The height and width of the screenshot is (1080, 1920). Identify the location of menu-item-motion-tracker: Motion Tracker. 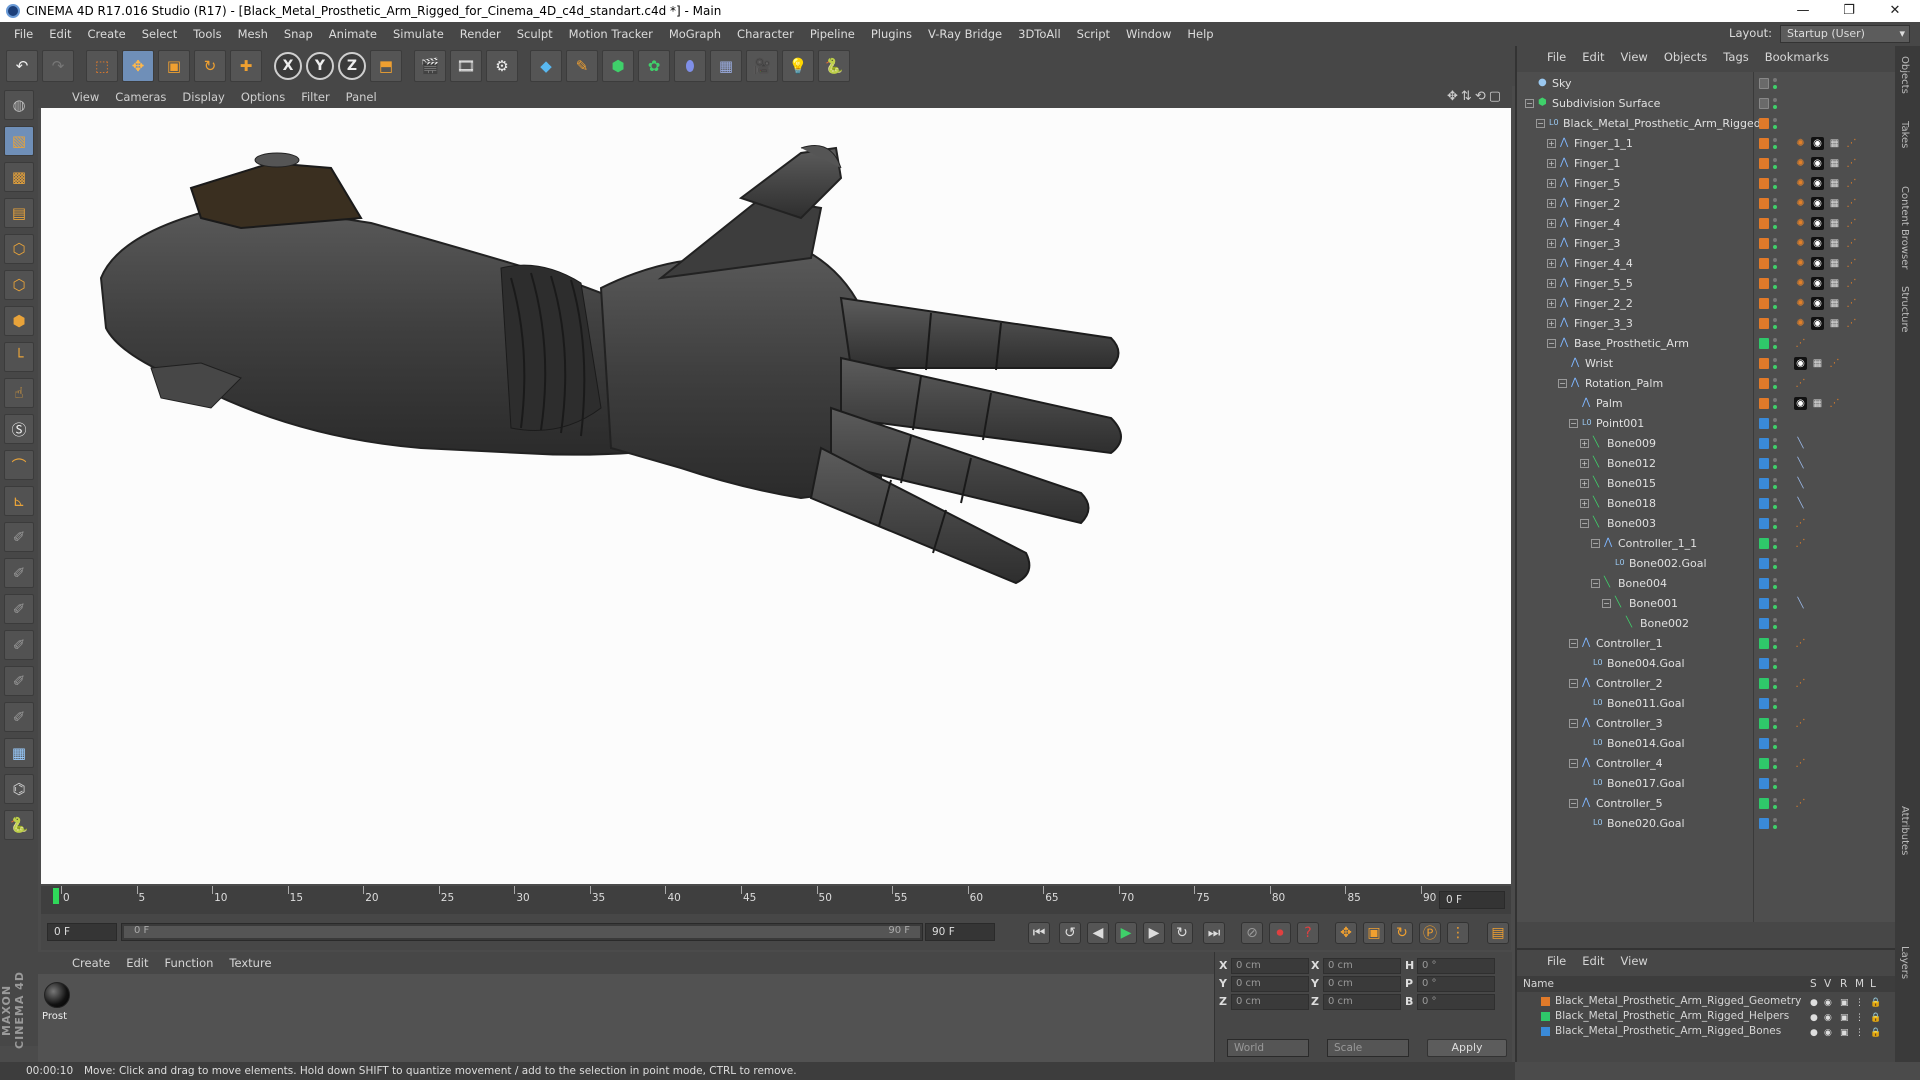
(611, 34).